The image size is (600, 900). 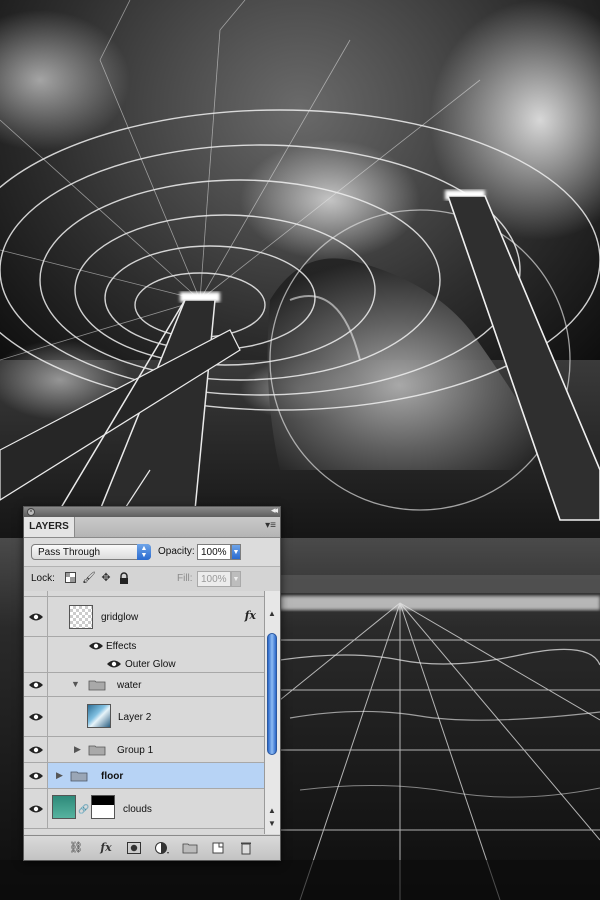 I want to click on panel-menu-icon: ▾≡, so click(x=270, y=525).